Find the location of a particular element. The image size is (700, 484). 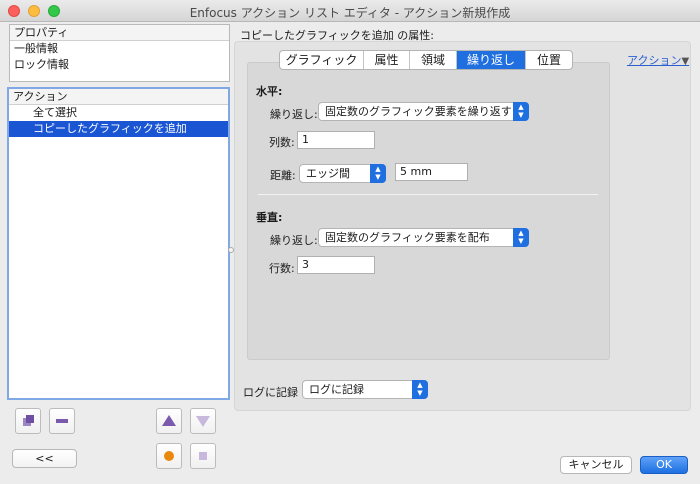

horizontal-repeat-value: 固定数のグラフィック要素を繰り返す is located at coordinates (418, 111).